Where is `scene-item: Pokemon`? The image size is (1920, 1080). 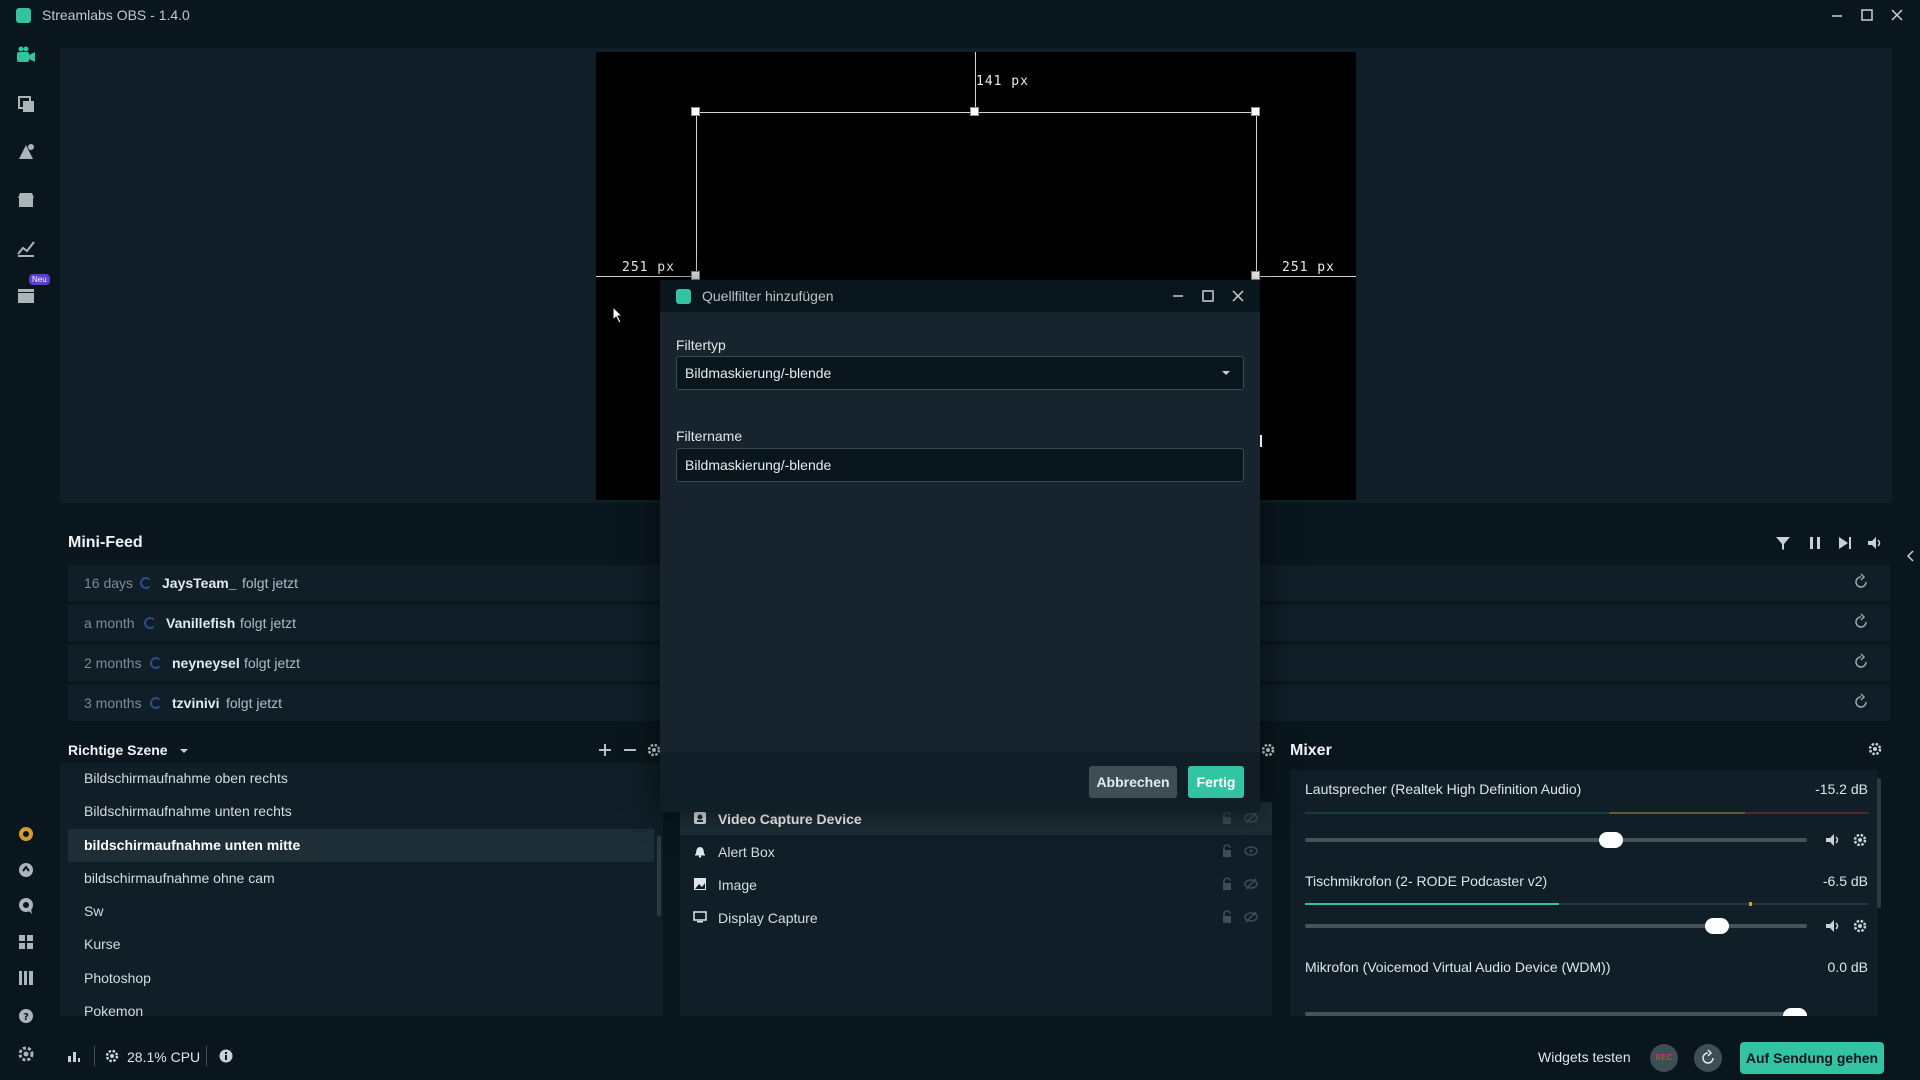
scene-item: Pokemon is located at coordinates (361, 1011).